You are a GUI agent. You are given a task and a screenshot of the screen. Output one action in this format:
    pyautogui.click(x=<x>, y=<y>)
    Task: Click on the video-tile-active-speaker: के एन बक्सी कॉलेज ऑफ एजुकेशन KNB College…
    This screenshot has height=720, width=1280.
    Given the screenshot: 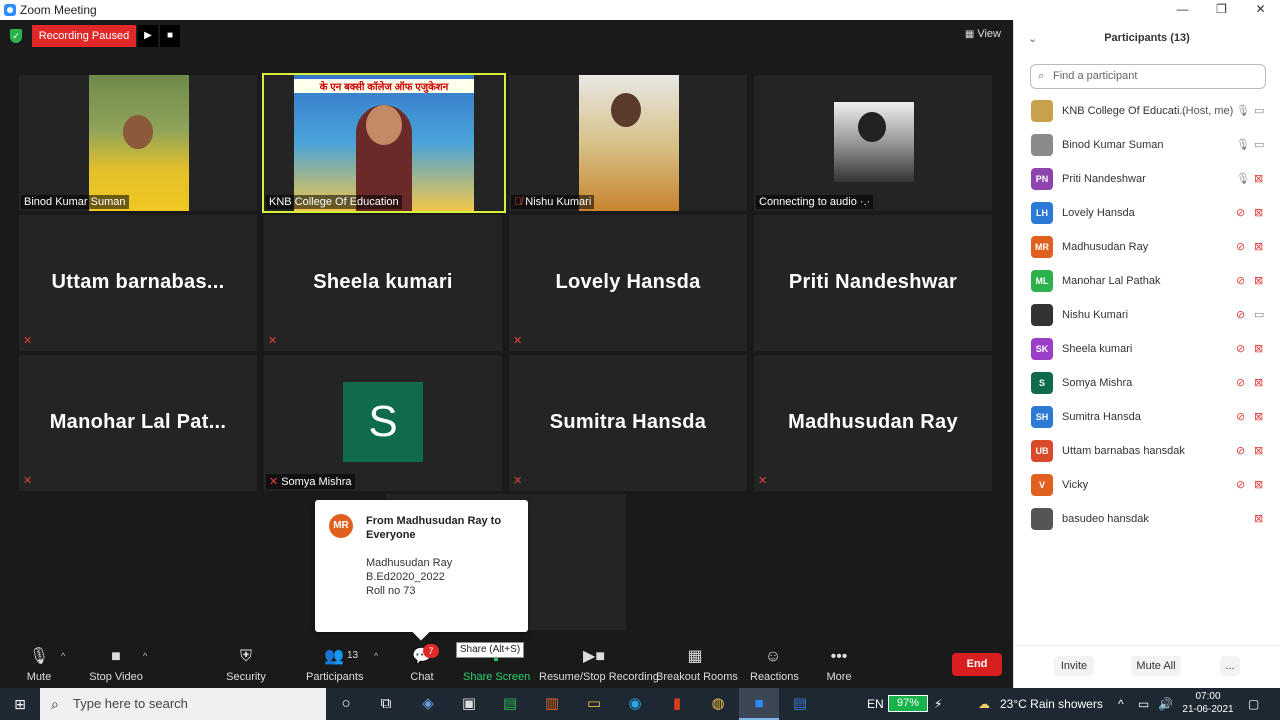 What is the action you would take?
    pyautogui.click(x=384, y=143)
    